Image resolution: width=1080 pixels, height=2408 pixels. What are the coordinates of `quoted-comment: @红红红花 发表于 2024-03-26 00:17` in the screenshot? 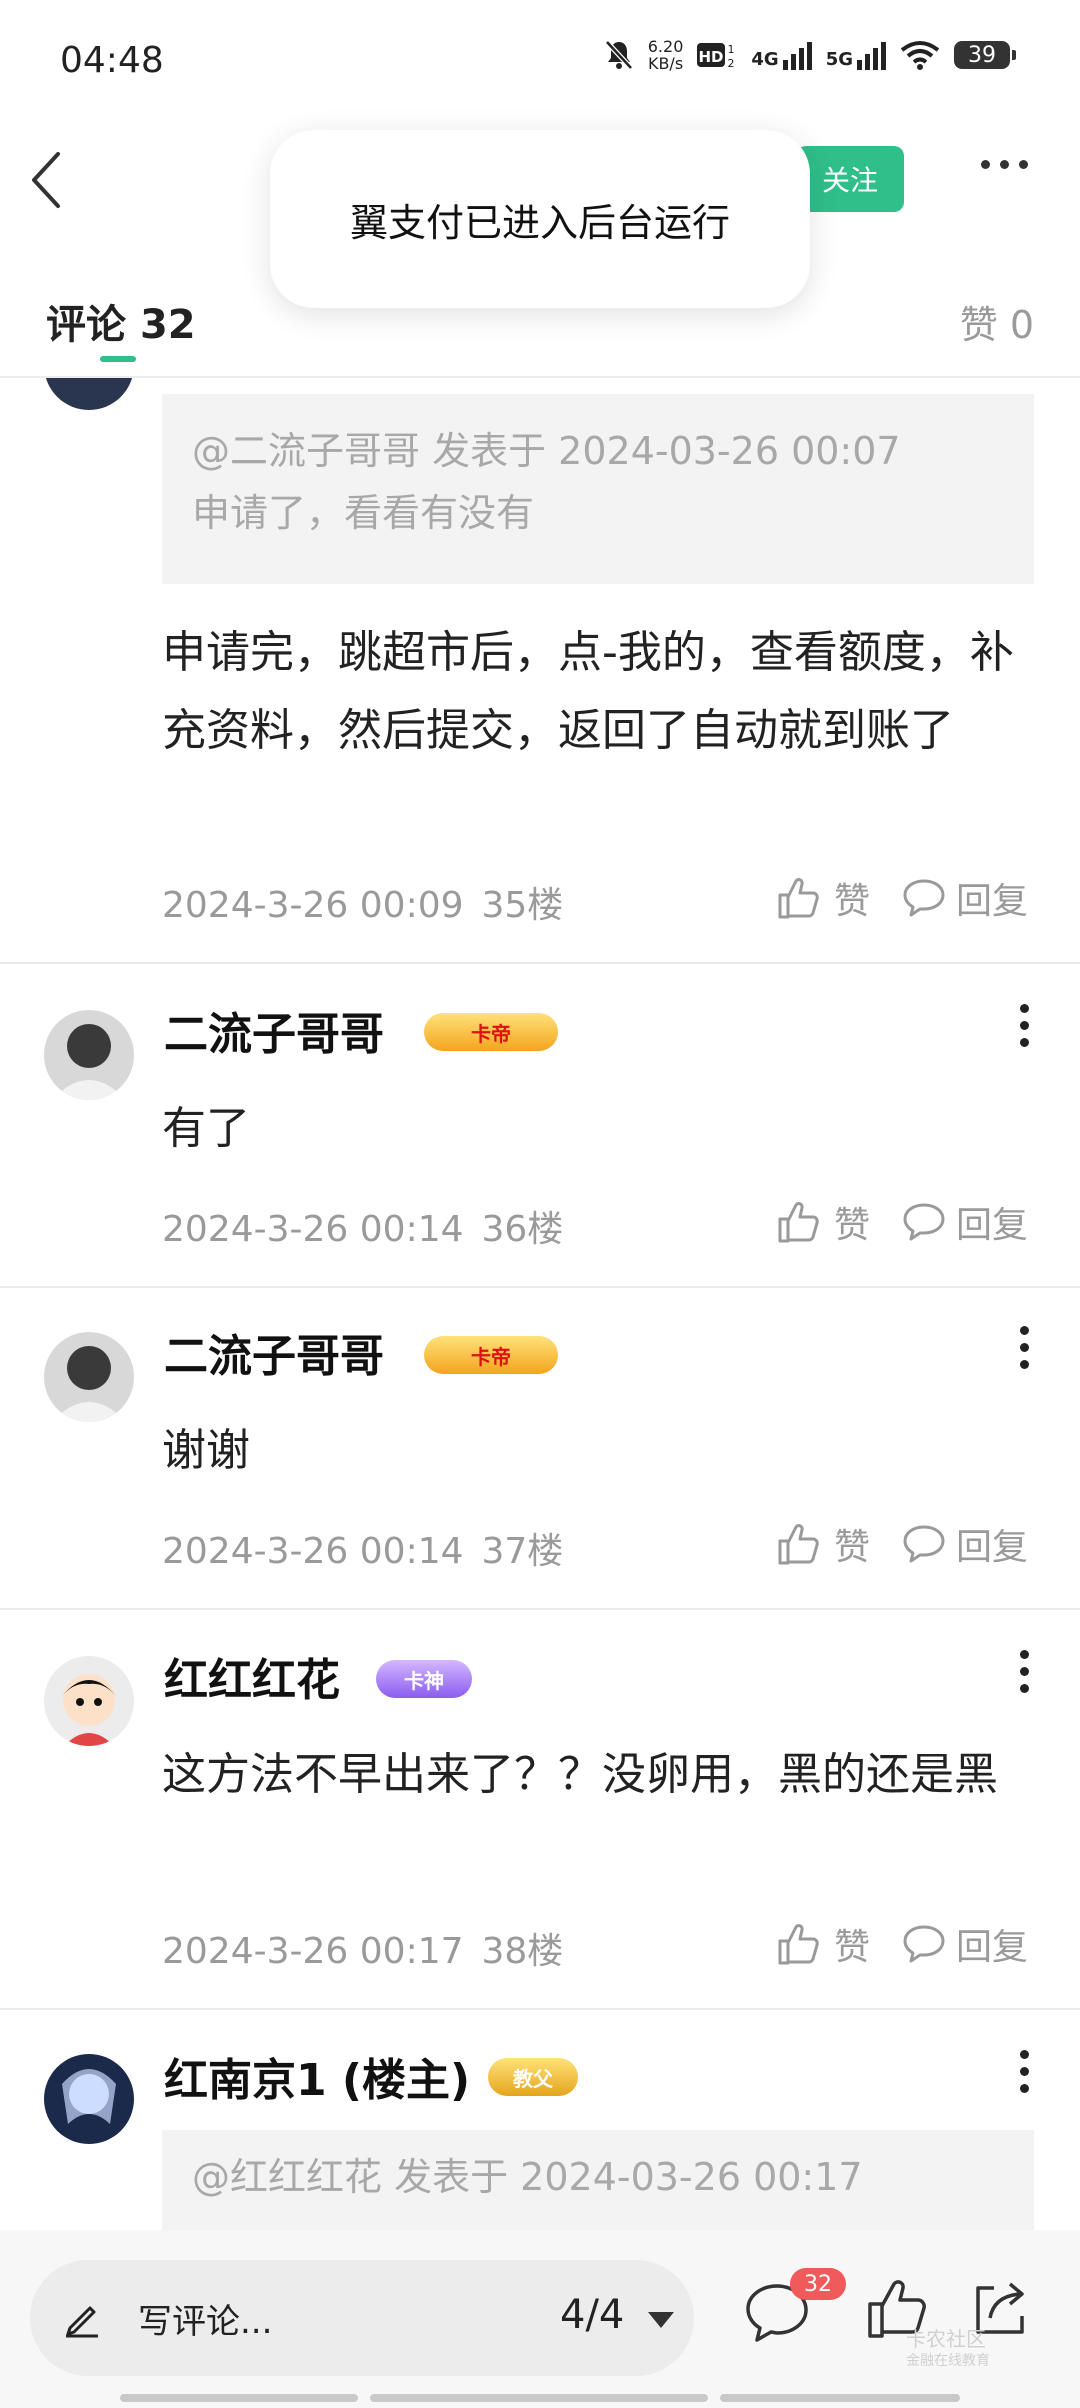 It's located at (598, 2180).